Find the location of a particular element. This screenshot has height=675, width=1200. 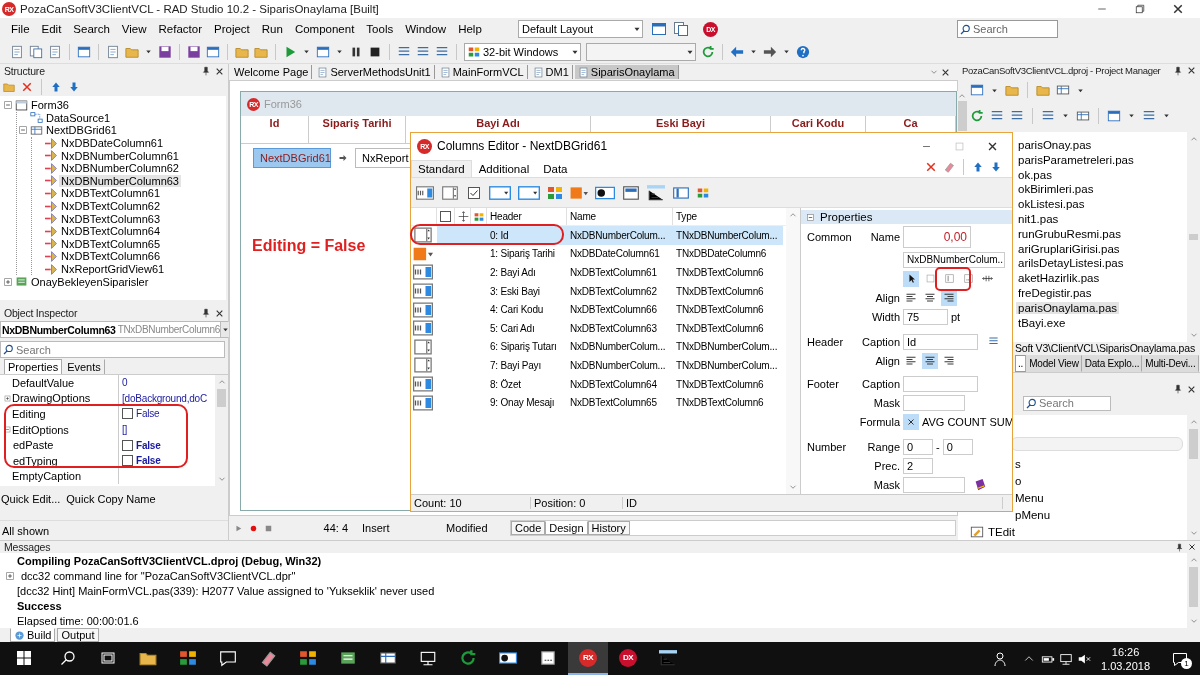

formula-option: COUNT is located at coordinates (967, 421).